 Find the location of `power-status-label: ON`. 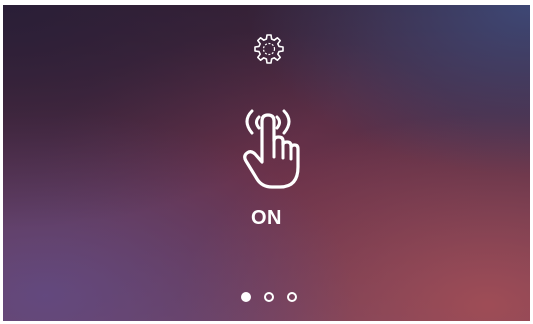

power-status-label: ON is located at coordinates (266, 218).